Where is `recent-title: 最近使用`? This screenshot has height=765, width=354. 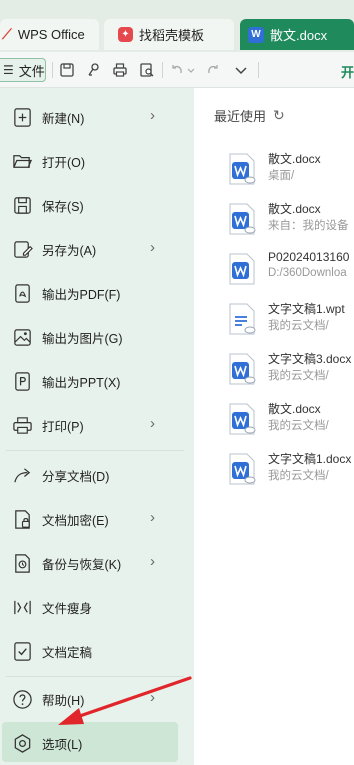
recent-title: 最近使用 is located at coordinates (240, 116).